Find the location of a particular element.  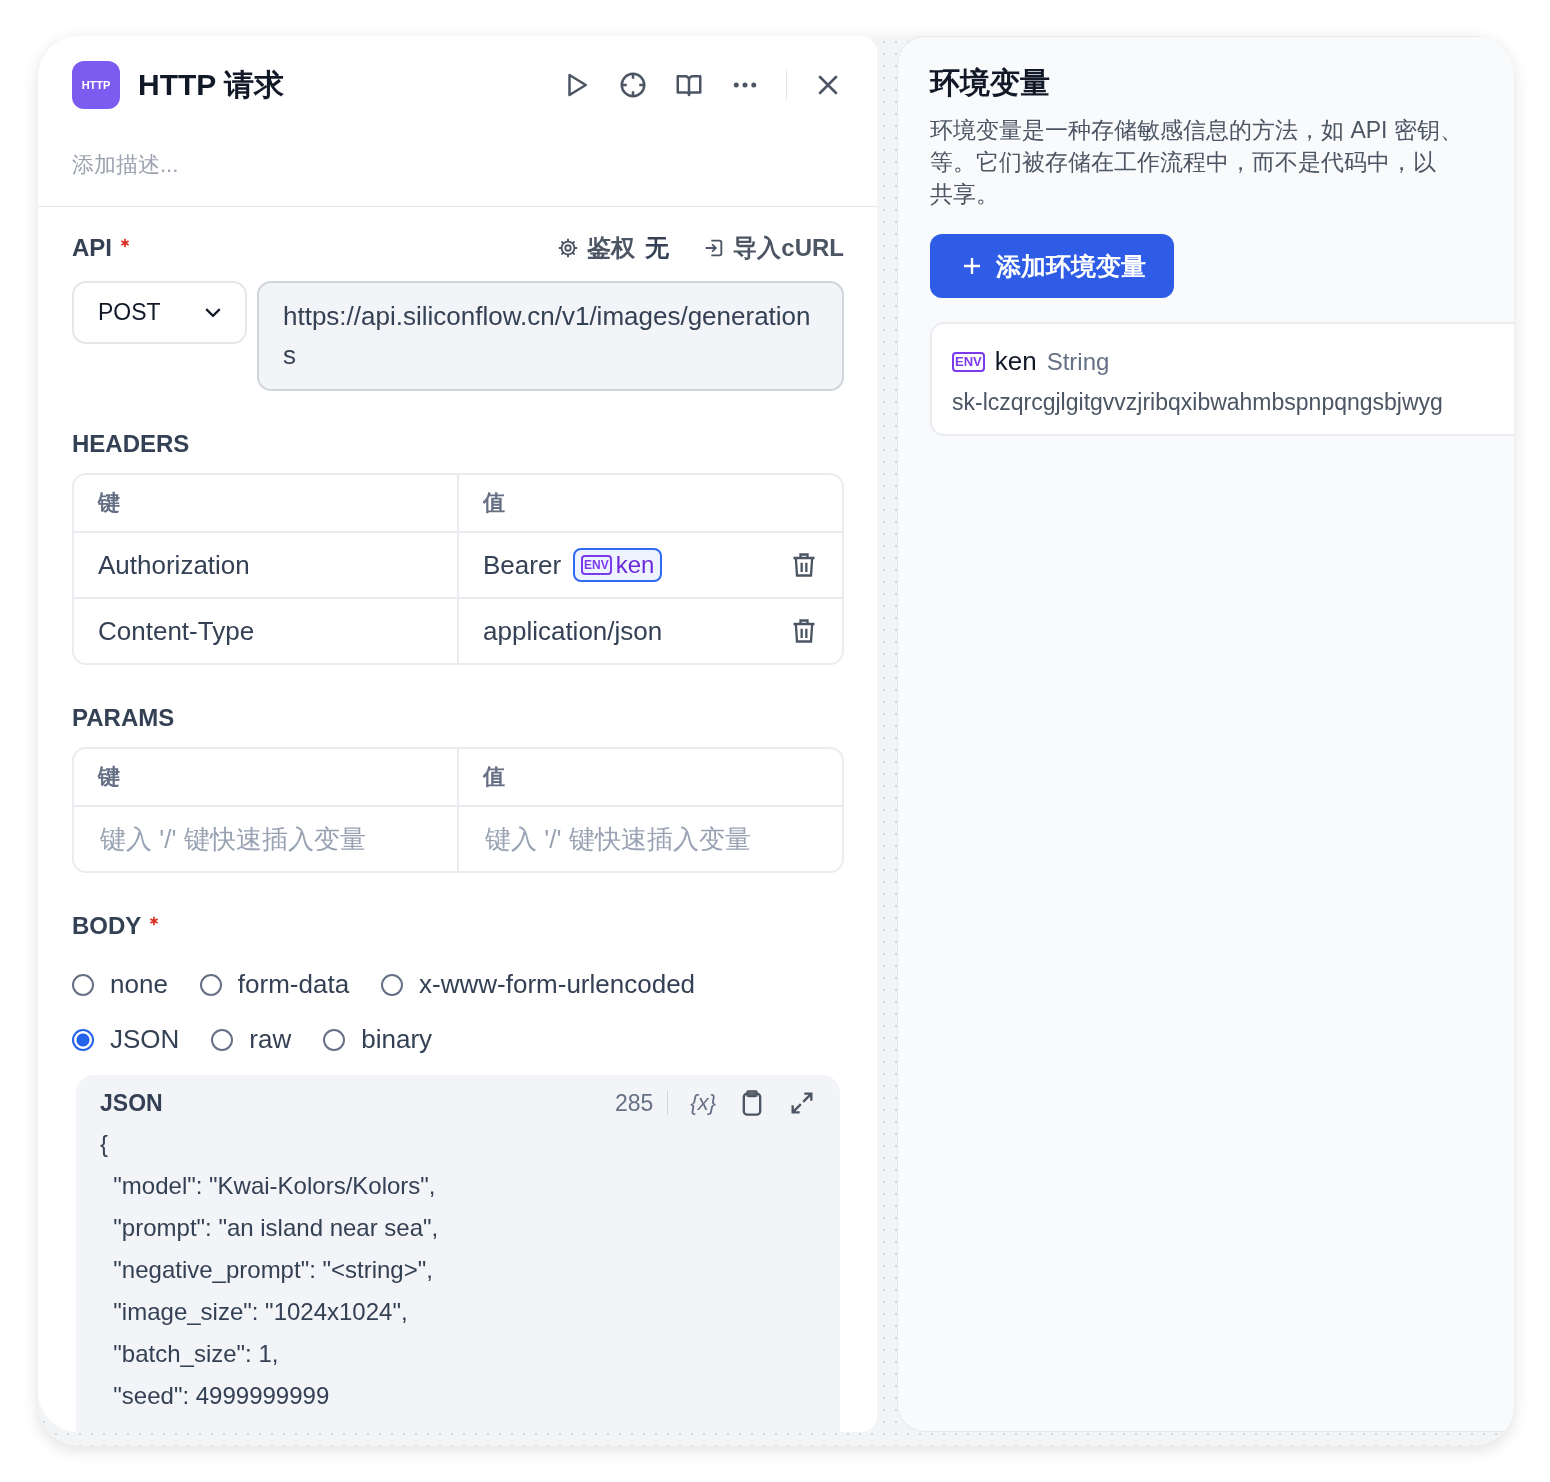

code-line: "model": "Kwai-Kolors/Kolors", is located at coordinates (274, 1186).